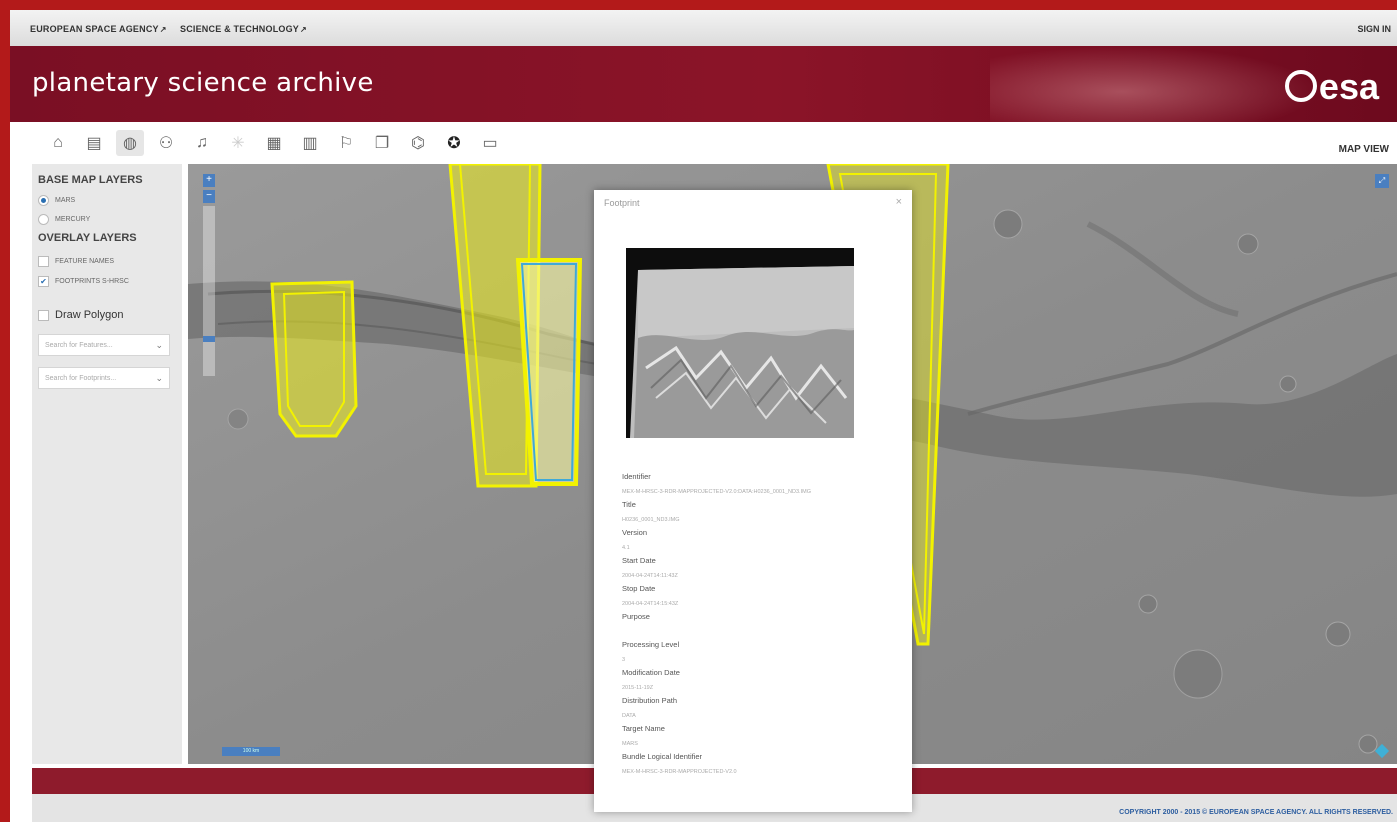 This screenshot has height=822, width=1397. I want to click on field-version-label: Version, so click(635, 532).